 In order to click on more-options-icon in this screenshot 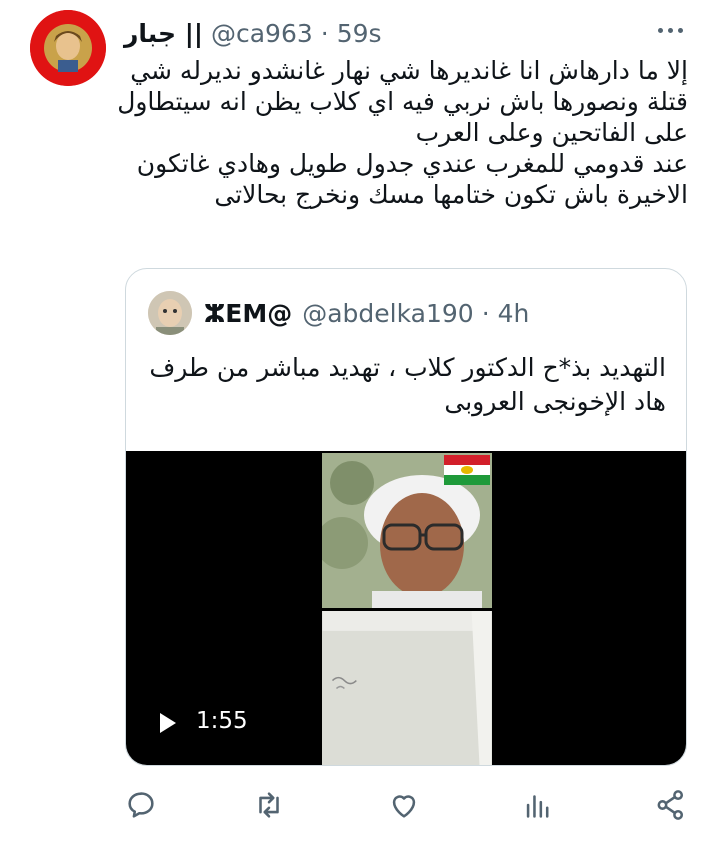, I will do `click(670, 30)`.